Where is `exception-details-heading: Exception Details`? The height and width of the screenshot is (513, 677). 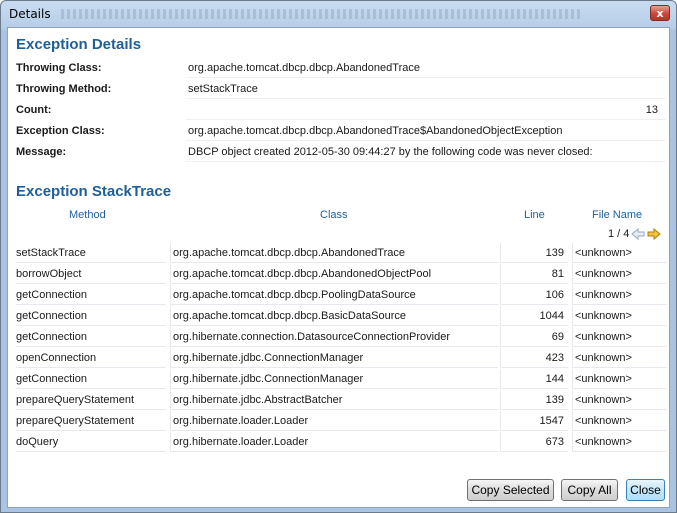 exception-details-heading: Exception Details is located at coordinates (79, 44).